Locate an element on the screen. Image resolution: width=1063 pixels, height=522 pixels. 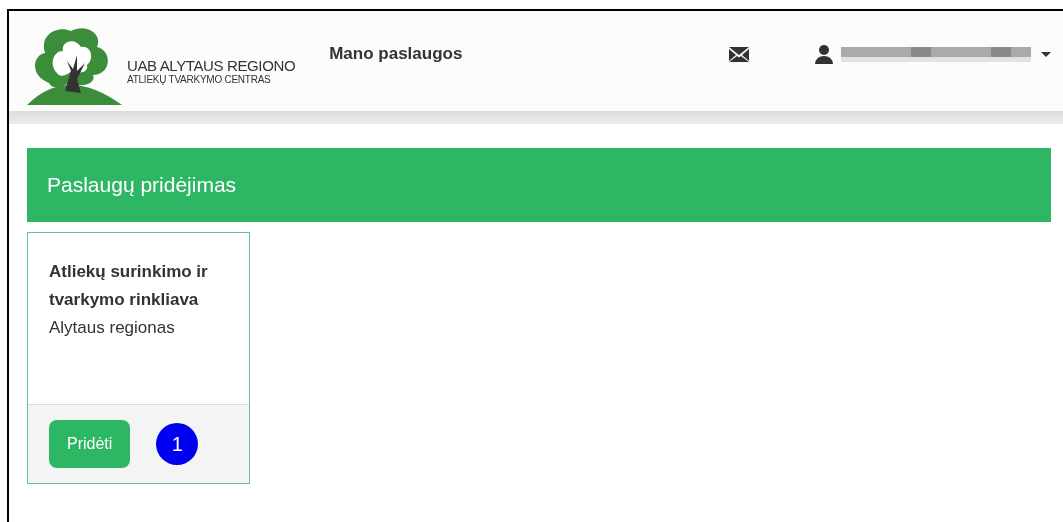
nav-link: Mano paslaugos is located at coordinates (396, 54).